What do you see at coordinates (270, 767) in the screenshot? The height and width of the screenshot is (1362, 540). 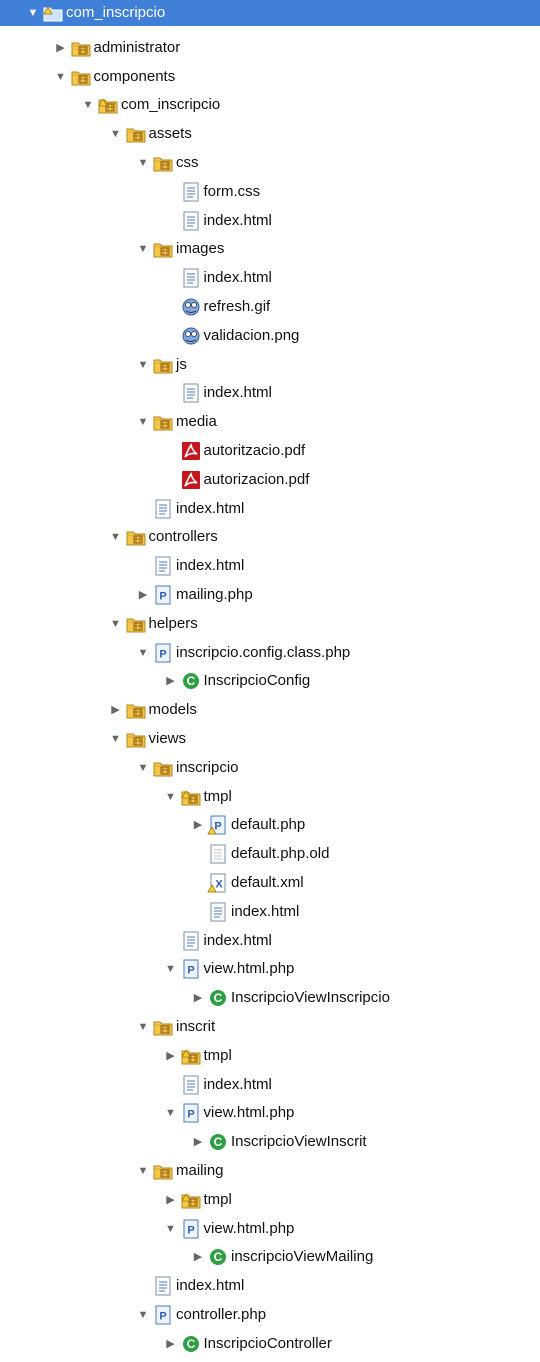 I see `tree-row: ▼ inscripcio` at bounding box center [270, 767].